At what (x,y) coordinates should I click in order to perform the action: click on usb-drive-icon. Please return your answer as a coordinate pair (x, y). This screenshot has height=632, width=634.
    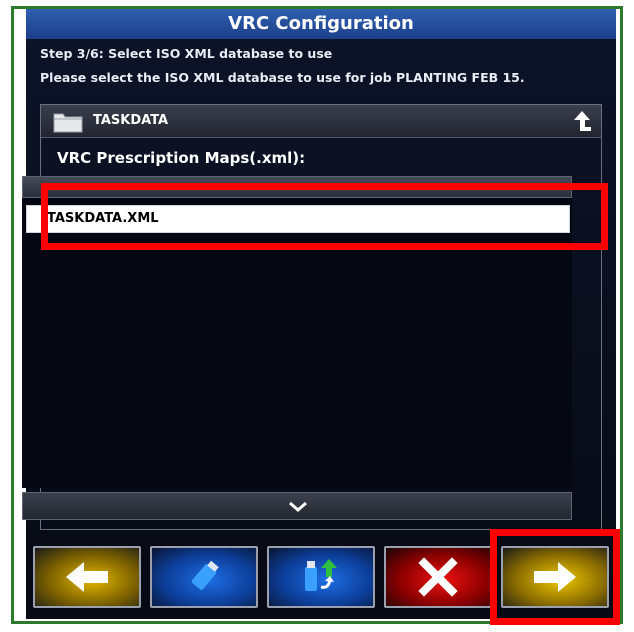
    Looking at the image, I should click on (205, 575).